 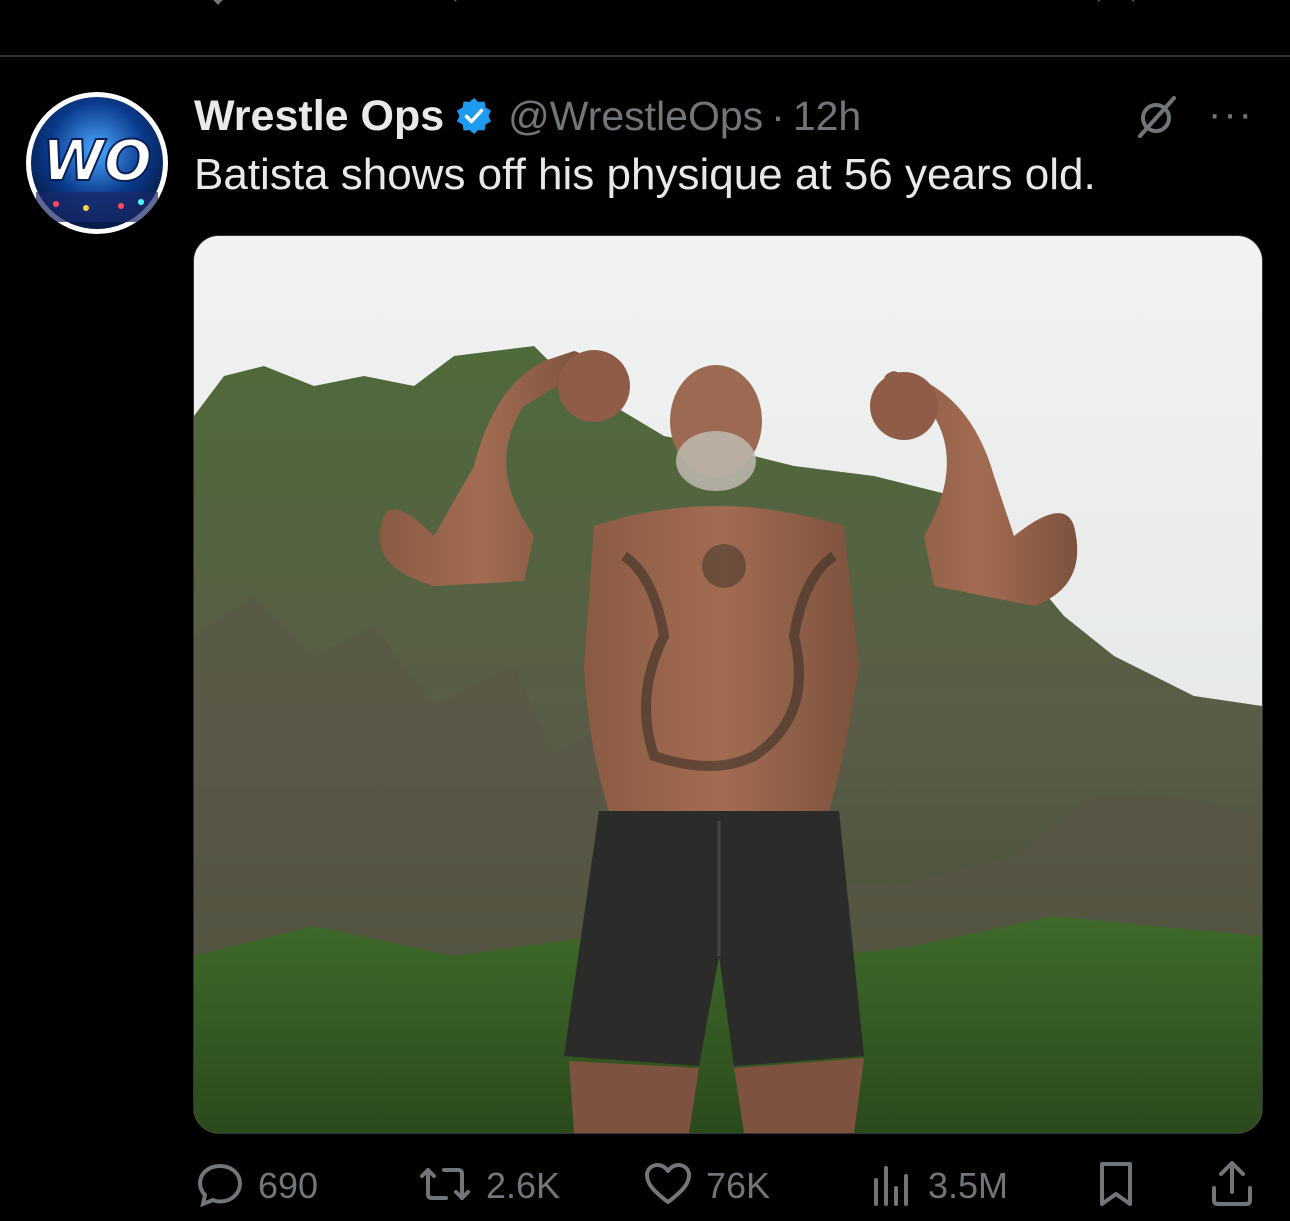 What do you see at coordinates (288, 1185) in the screenshot?
I see `reply-count: 690` at bounding box center [288, 1185].